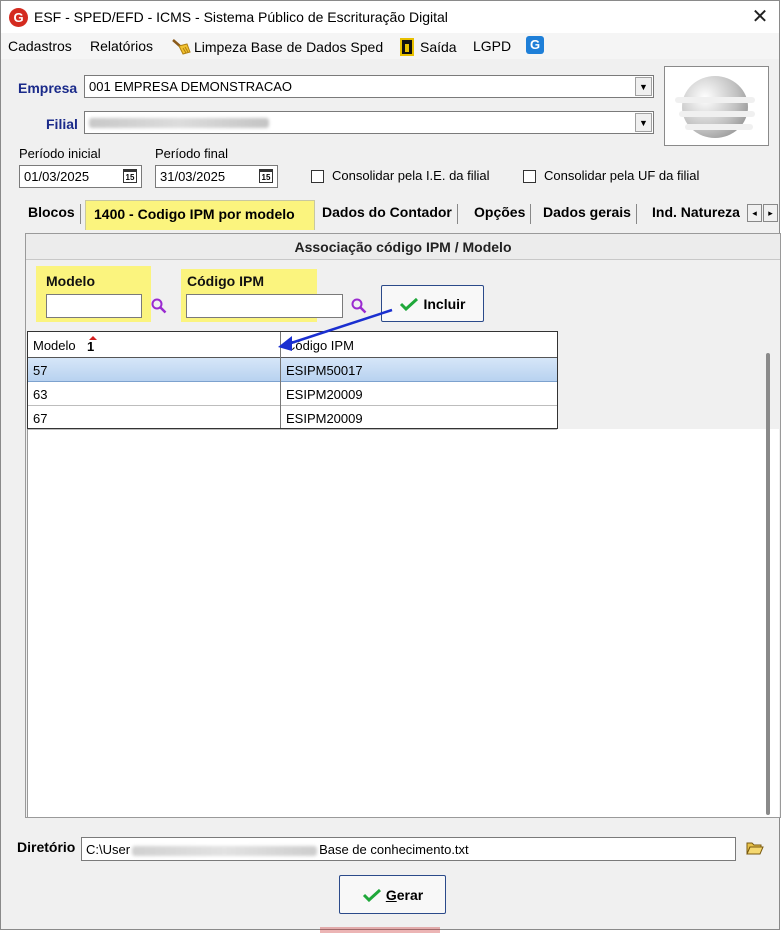 The width and height of the screenshot is (784, 933). I want to click on periodo-final-field: 31/03/2025 15, so click(216, 176).